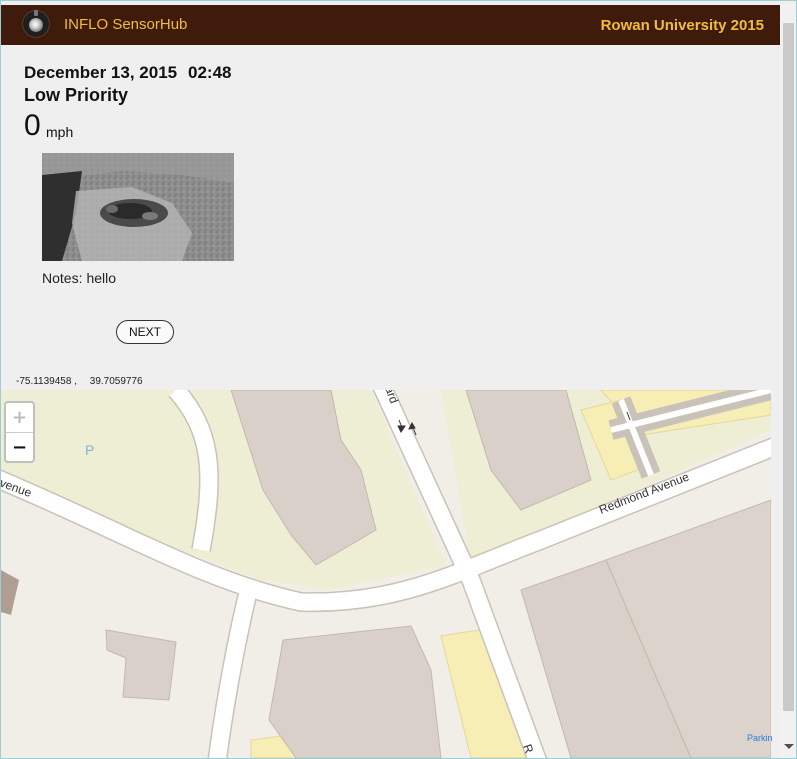 The width and height of the screenshot is (797, 759). What do you see at coordinates (89, 450) in the screenshot?
I see `parking-marker: P` at bounding box center [89, 450].